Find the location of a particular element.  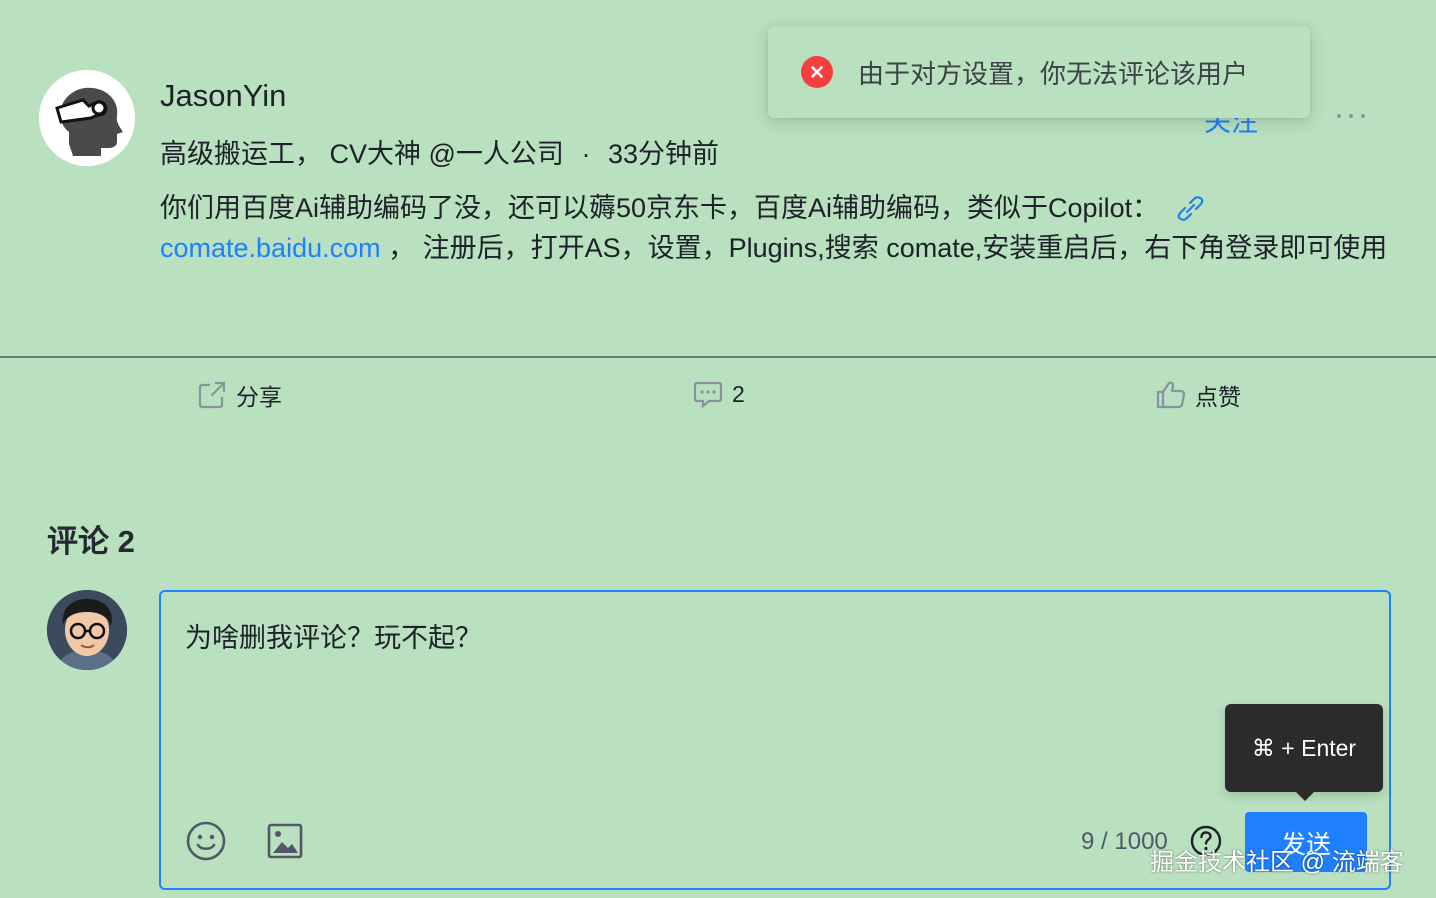

post-time: 33分钟前 is located at coordinates (663, 154).